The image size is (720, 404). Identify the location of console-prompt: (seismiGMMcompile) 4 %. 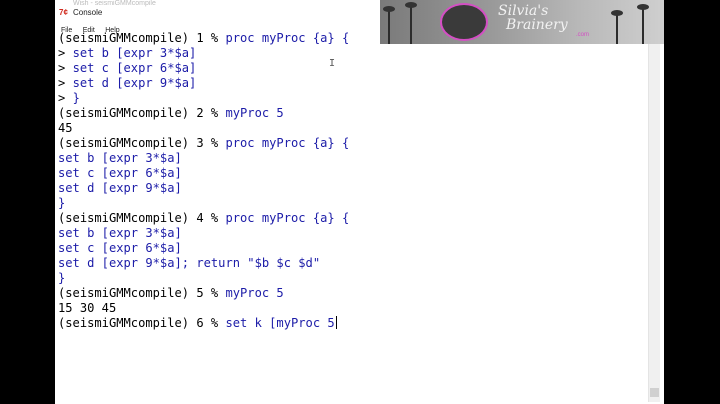
(142, 218).